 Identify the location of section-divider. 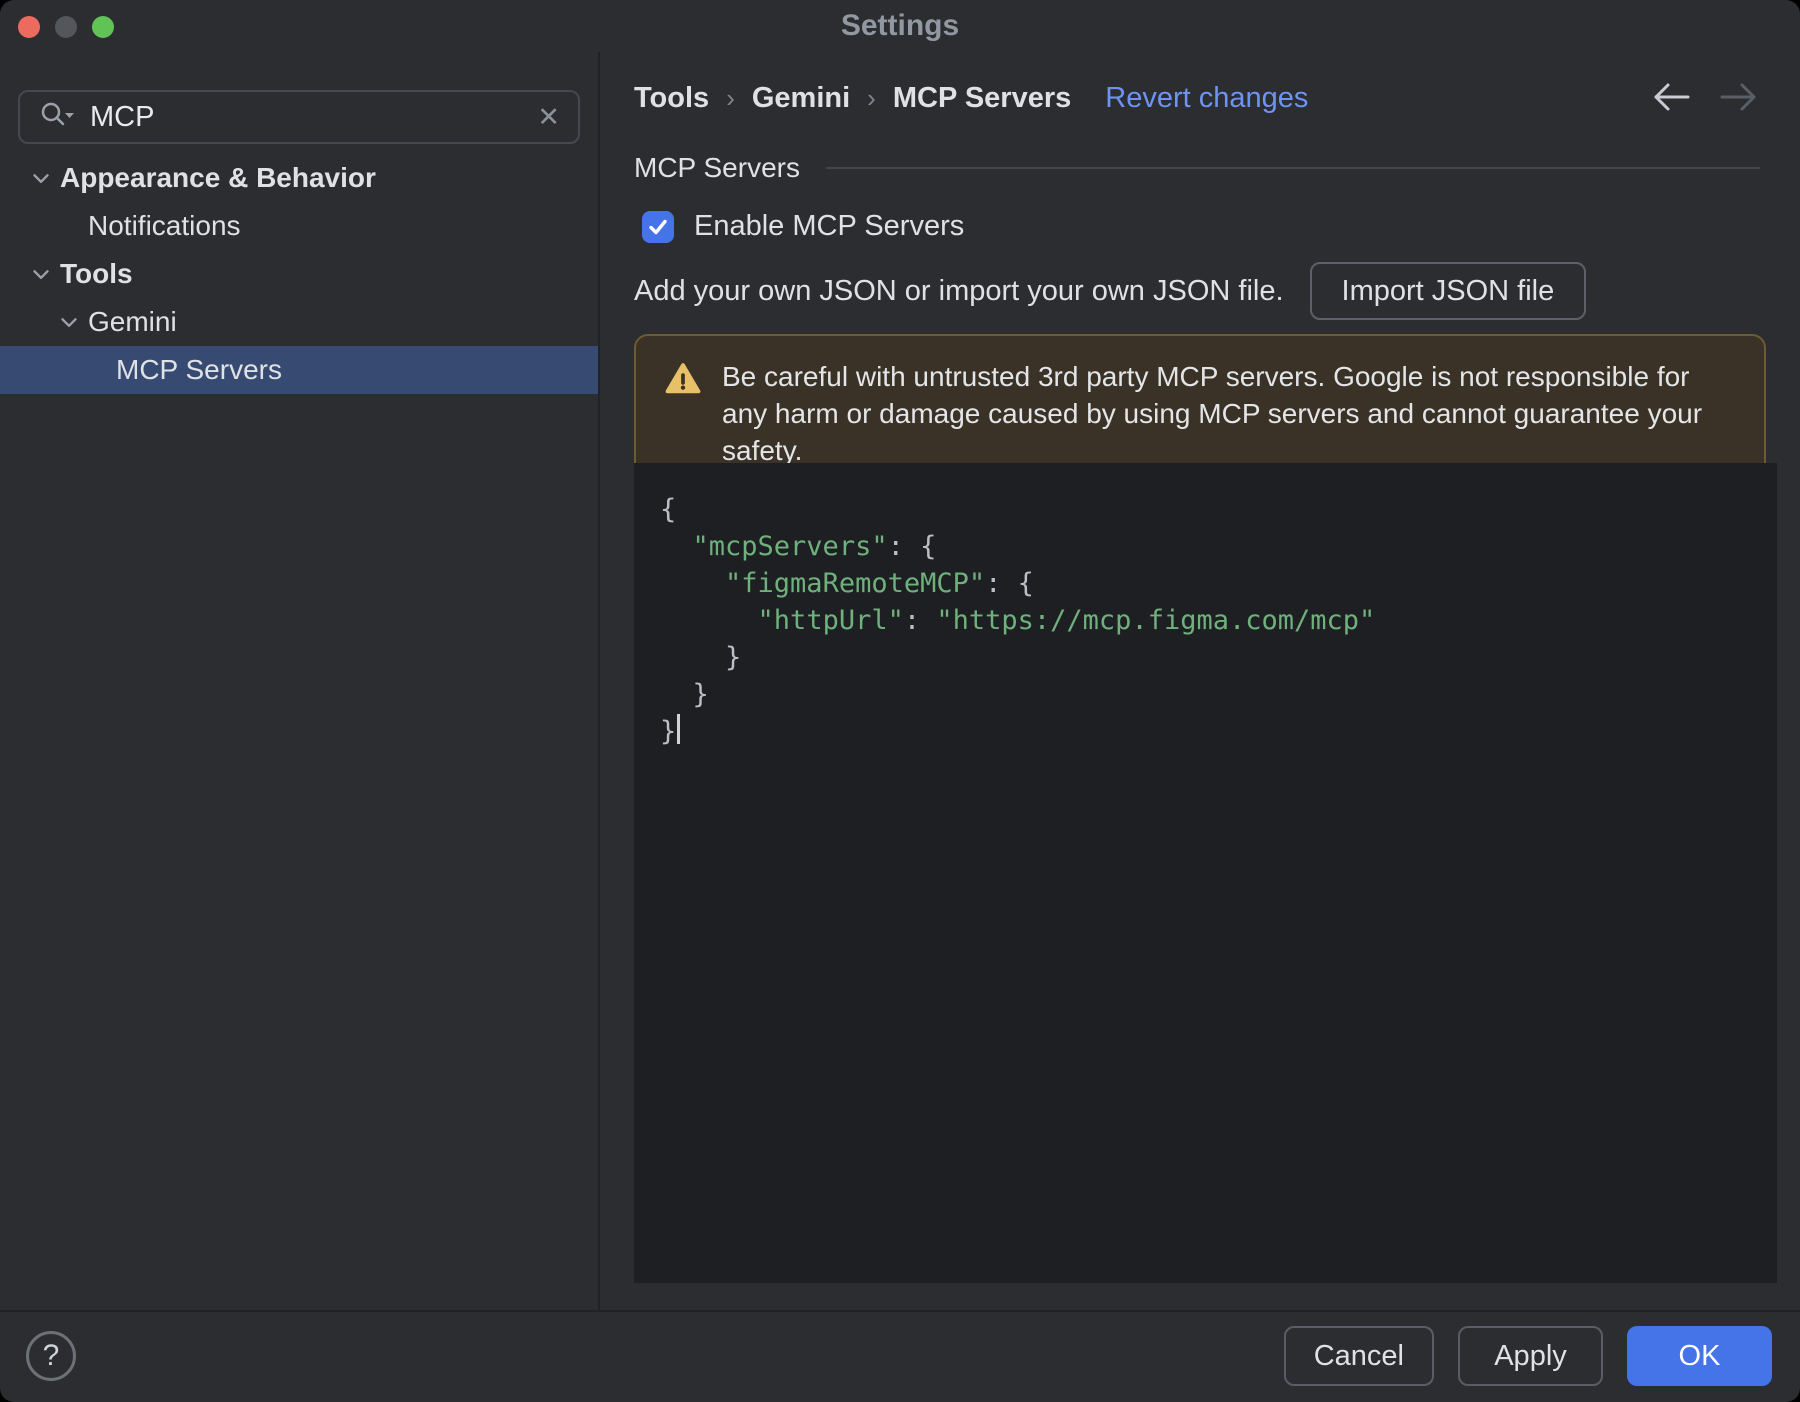
(1292, 168).